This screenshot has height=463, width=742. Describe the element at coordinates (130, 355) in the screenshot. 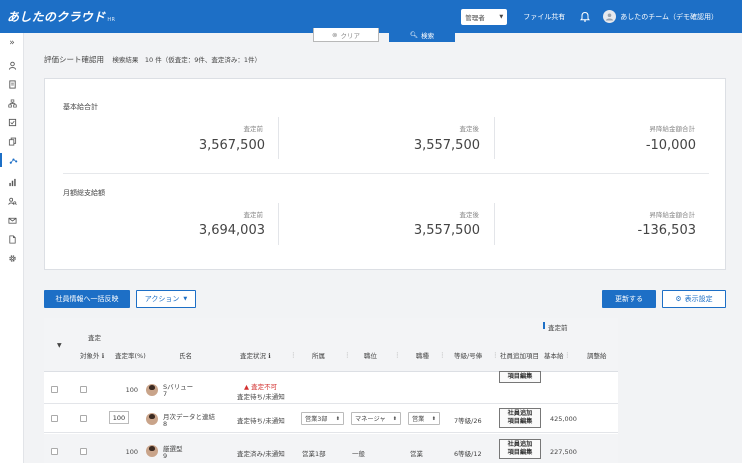

I see `th-rate: 査定率(%)` at that location.